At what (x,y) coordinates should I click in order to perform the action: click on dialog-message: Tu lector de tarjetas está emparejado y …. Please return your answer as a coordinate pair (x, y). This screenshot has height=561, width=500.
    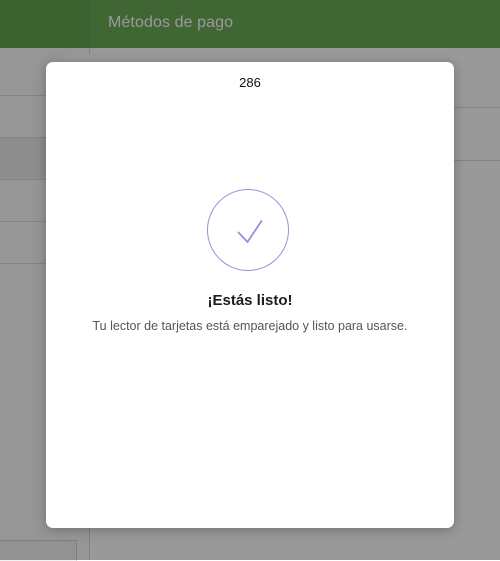
    Looking at the image, I should click on (250, 326).